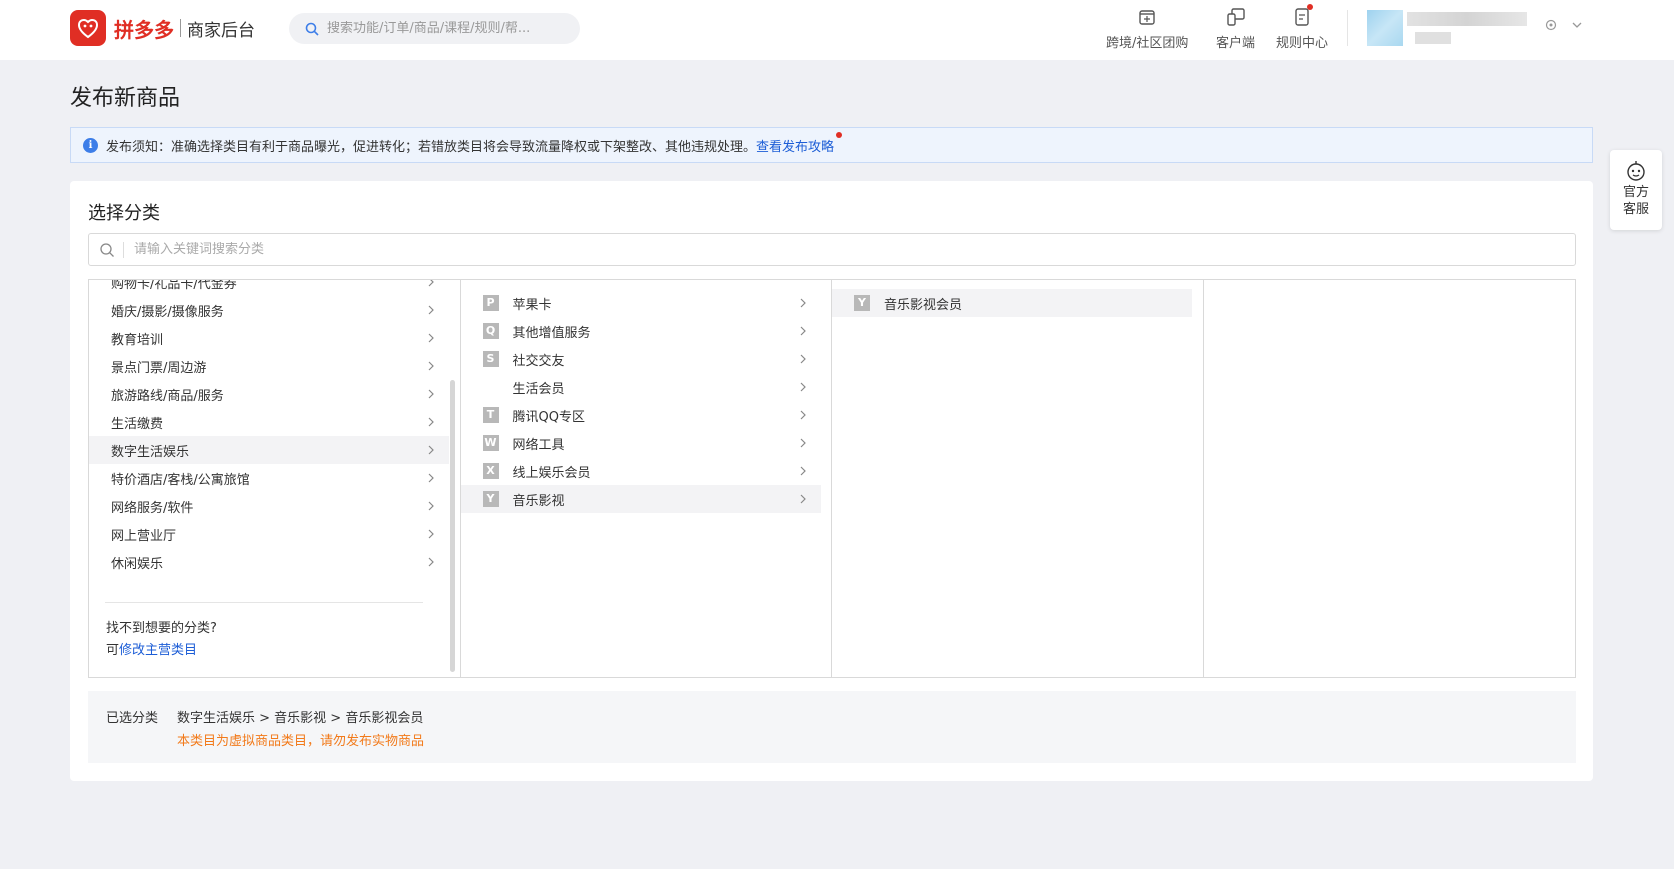 This screenshot has width=1674, height=869. Describe the element at coordinates (269, 506) in the screenshot. I see `category-item: 网络服务/软件` at that location.